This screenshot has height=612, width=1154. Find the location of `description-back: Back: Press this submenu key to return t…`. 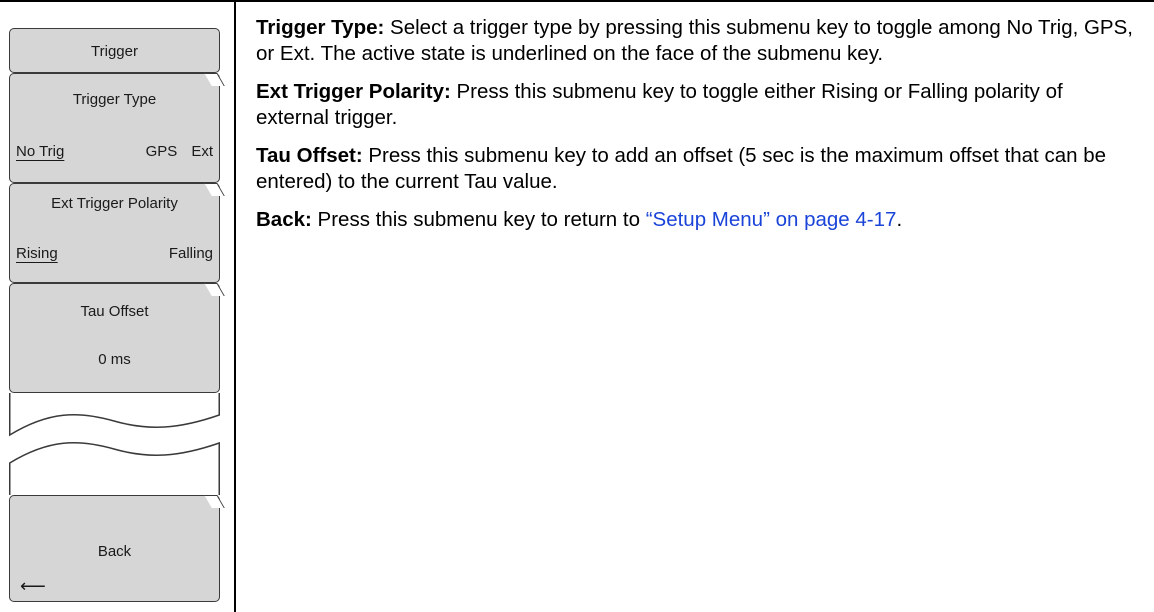

description-back: Back: Press this submenu key to return t… is located at coordinates (698, 220).